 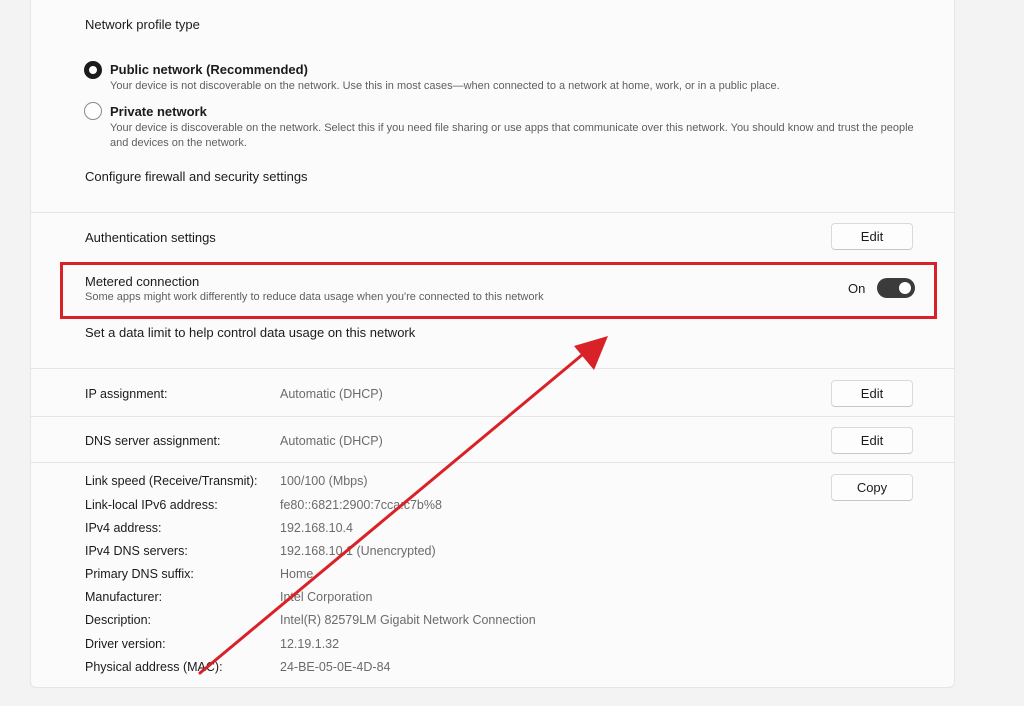 What do you see at coordinates (324, 481) in the screenshot?
I see `property-value: 100/100 (Mbps)` at bounding box center [324, 481].